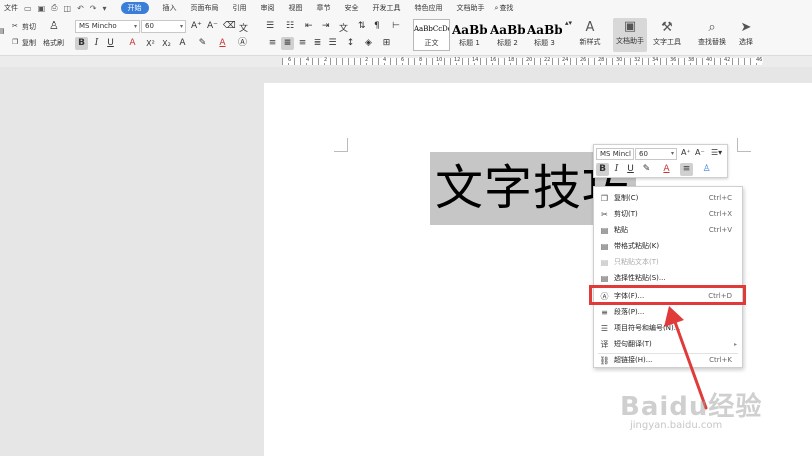 The image size is (812, 456). Describe the element at coordinates (676, 425) in the screenshot. I see `watermark-url: jingyan.baidu.com` at that location.